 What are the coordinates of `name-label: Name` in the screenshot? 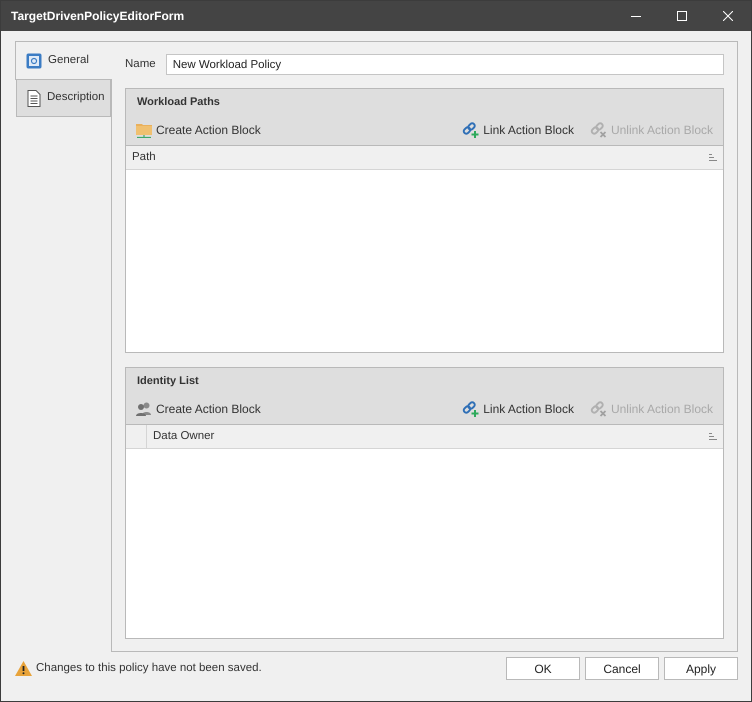 It's located at (140, 64).